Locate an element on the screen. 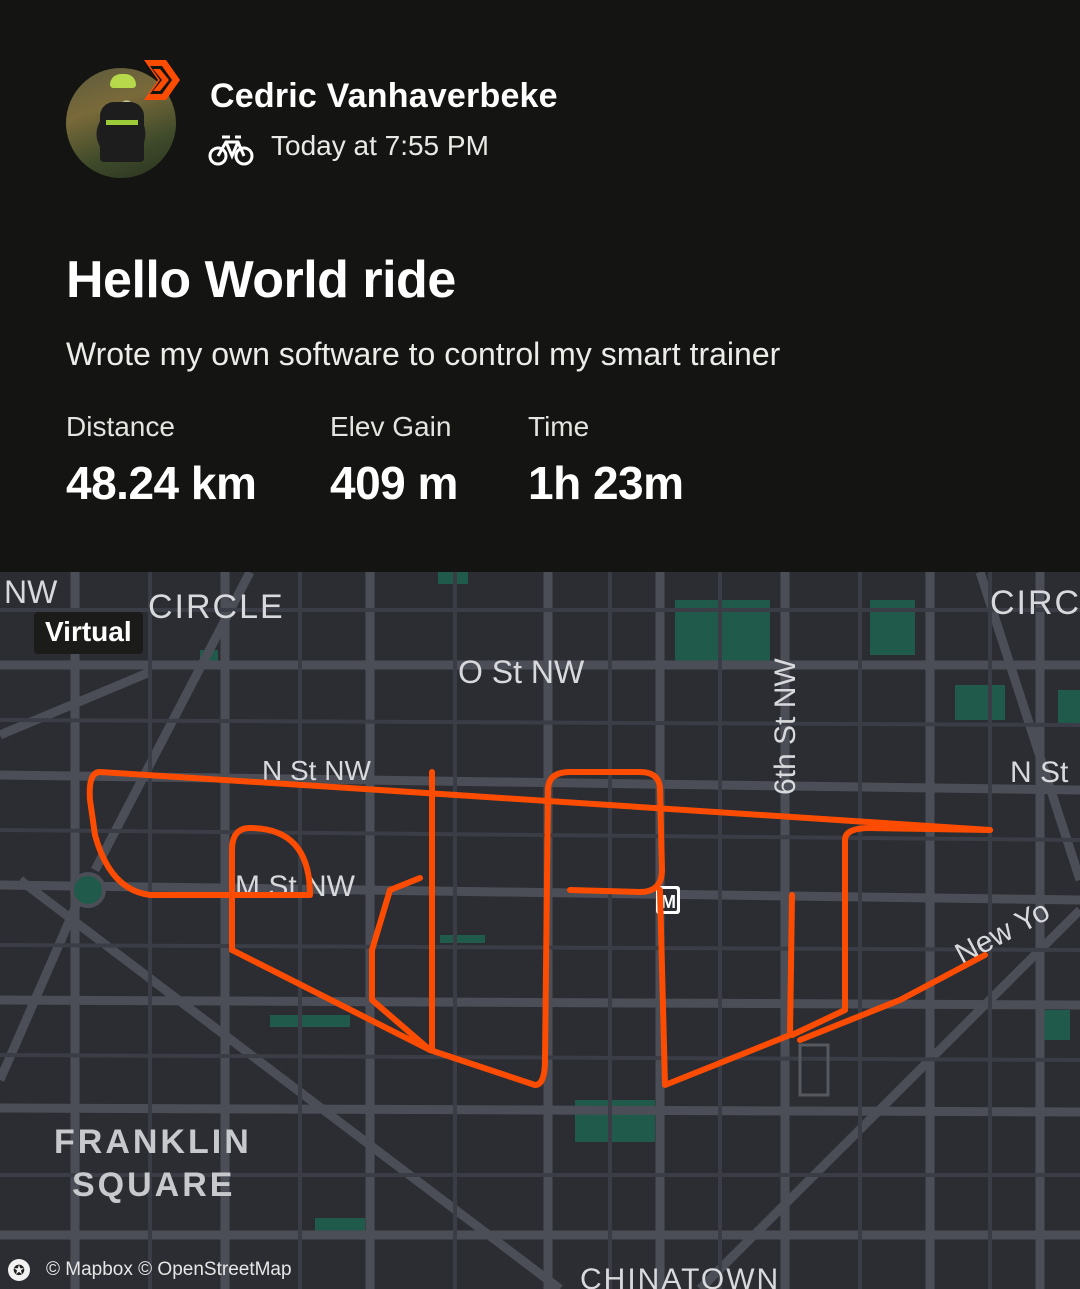  virtual-badge: Virtual is located at coordinates (88, 633).